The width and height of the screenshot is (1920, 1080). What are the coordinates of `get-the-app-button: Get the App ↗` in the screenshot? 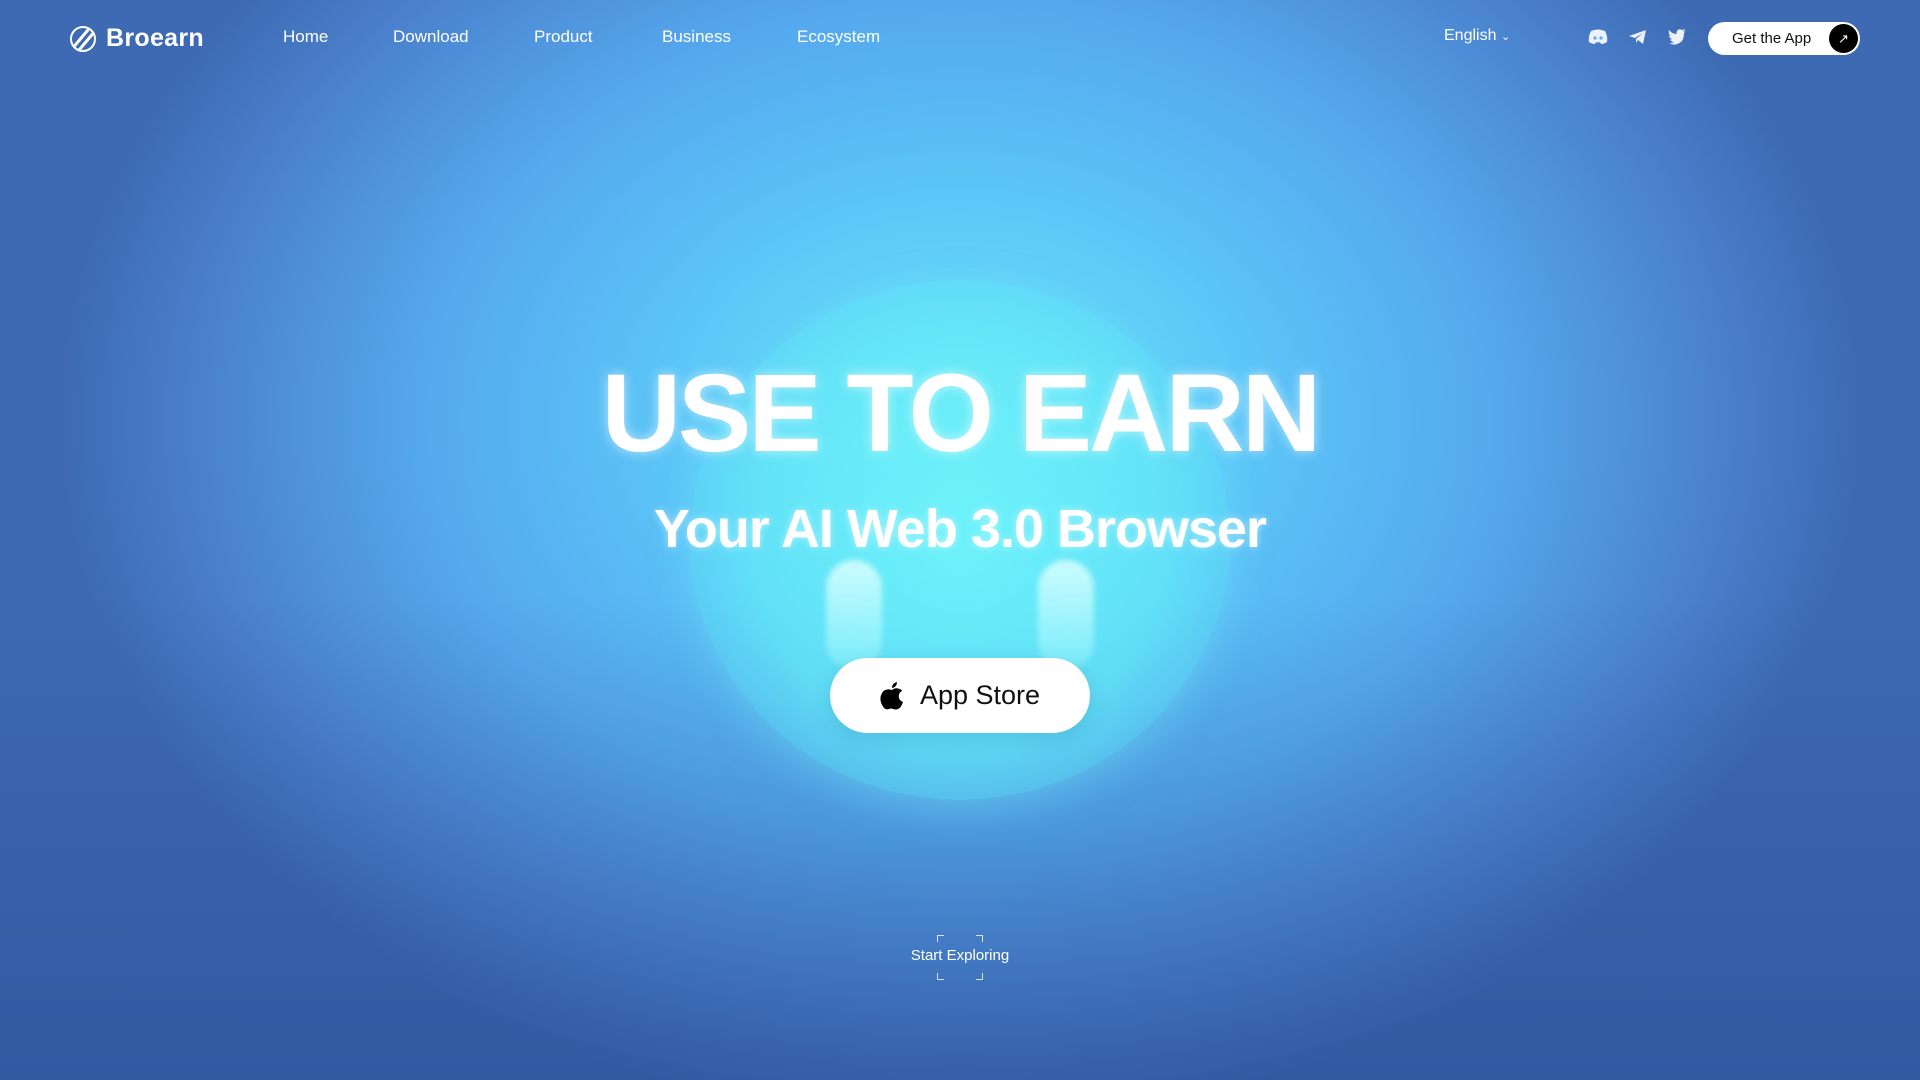 It's located at (1784, 38).